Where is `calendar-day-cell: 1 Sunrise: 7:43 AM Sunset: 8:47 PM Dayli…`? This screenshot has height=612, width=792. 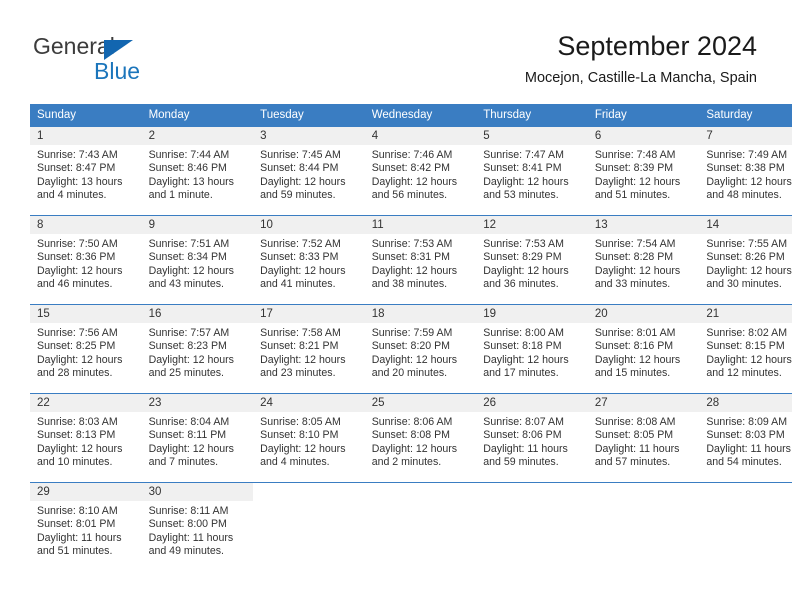
calendar-day-cell: 1 Sunrise: 7:43 AM Sunset: 8:47 PM Dayli… is located at coordinates (86, 170).